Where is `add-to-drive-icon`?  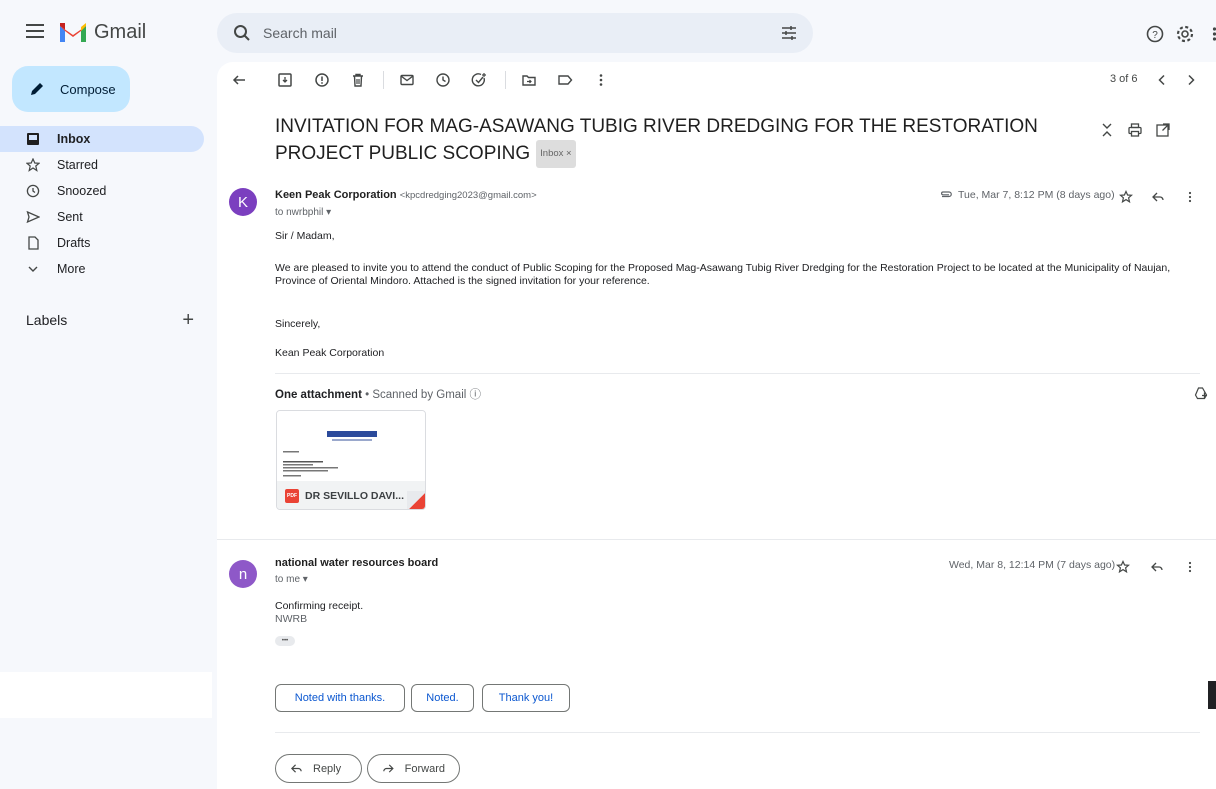 add-to-drive-icon is located at coordinates (1201, 393).